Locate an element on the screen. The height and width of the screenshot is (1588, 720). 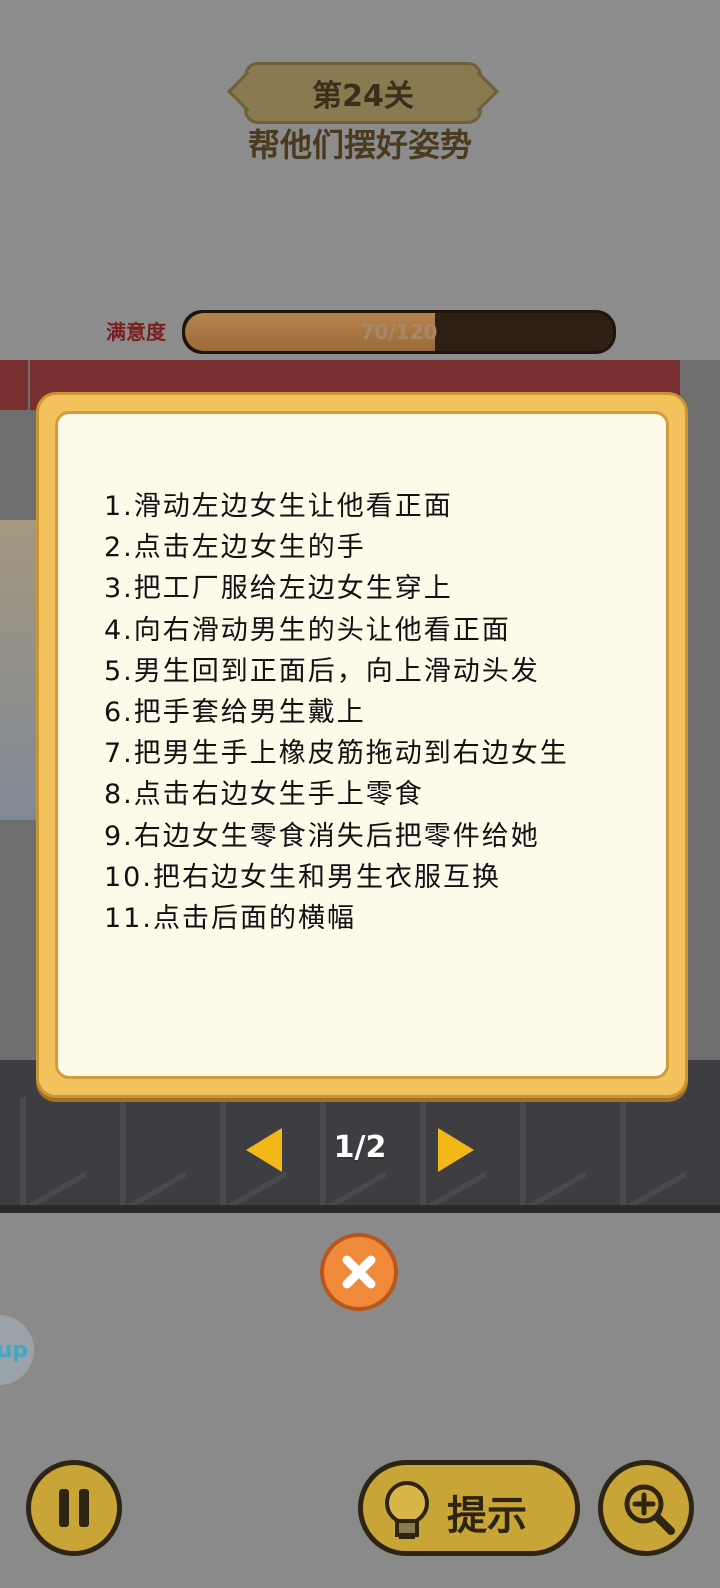
lightbulb-icon is located at coordinates (407, 1510).